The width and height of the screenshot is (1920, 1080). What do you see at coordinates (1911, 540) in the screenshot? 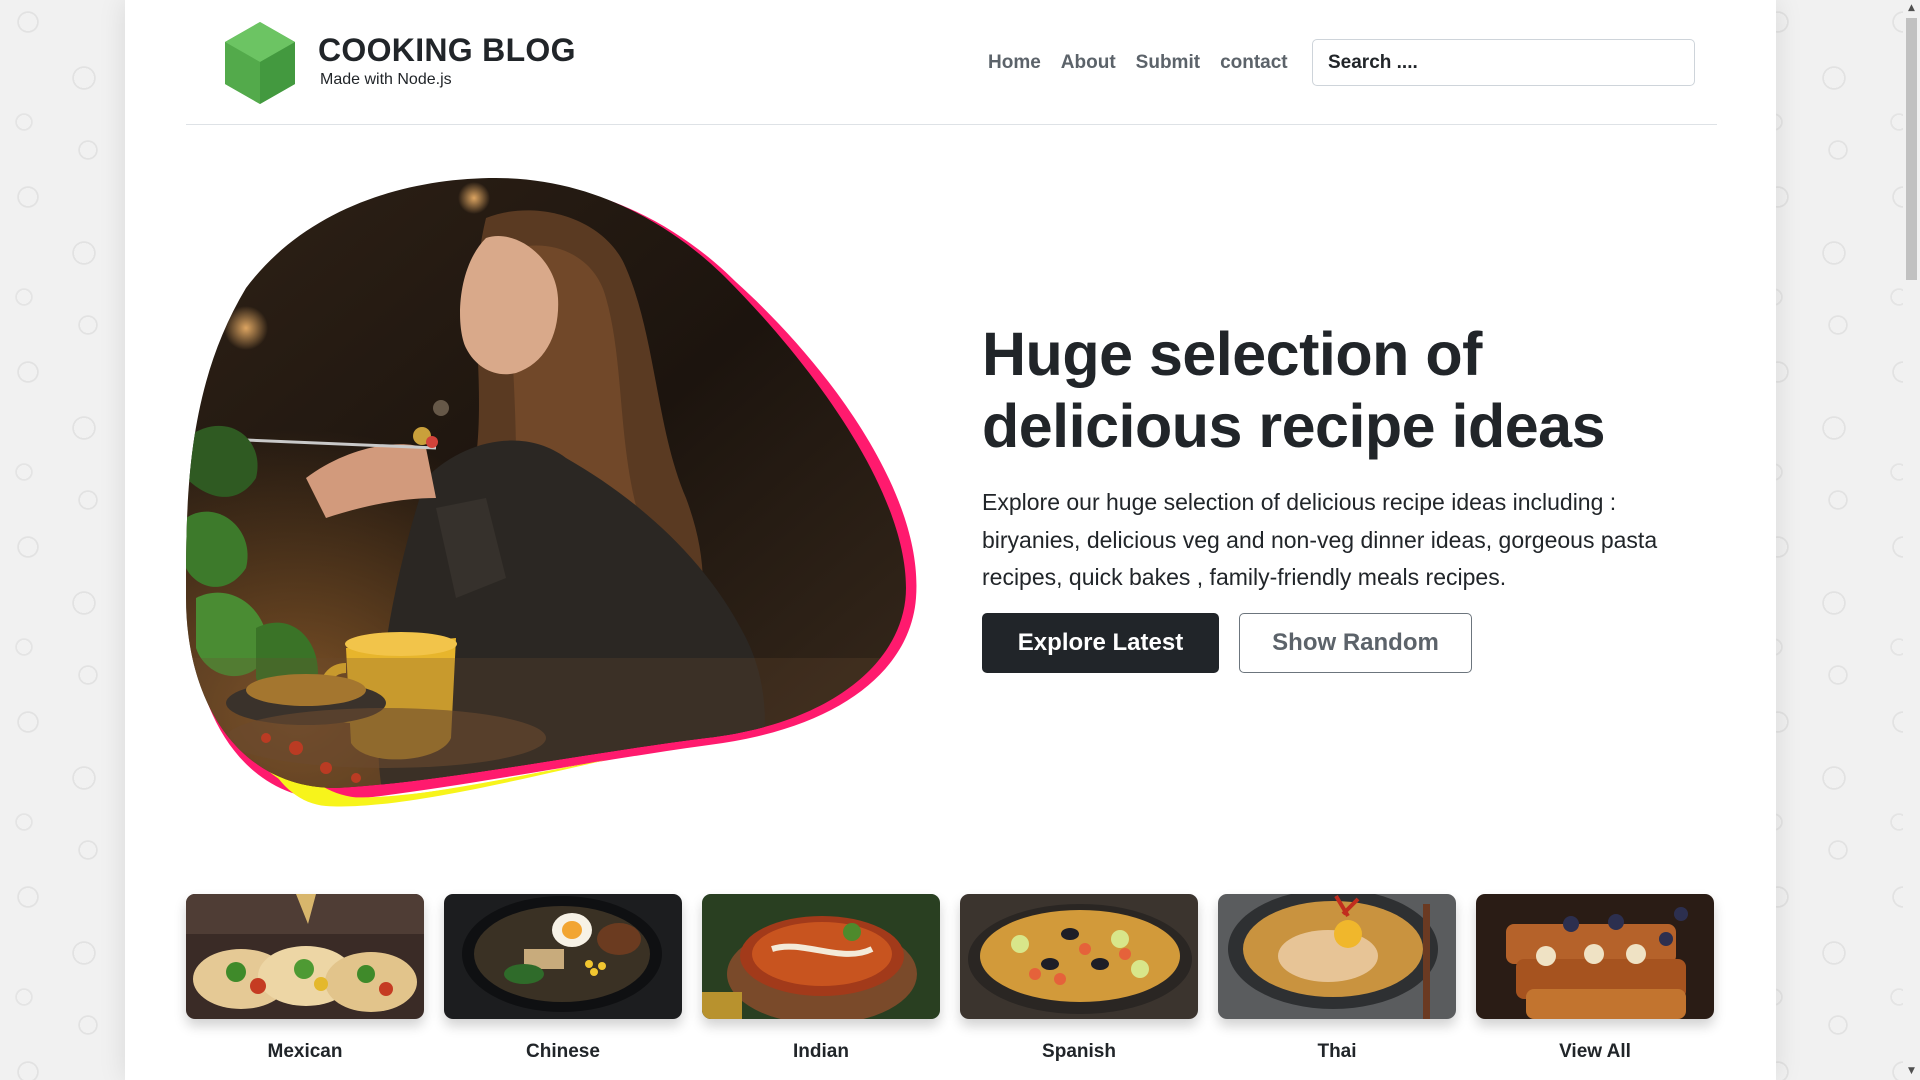
I see `page-scrollbar: ▲ ▼` at bounding box center [1911, 540].